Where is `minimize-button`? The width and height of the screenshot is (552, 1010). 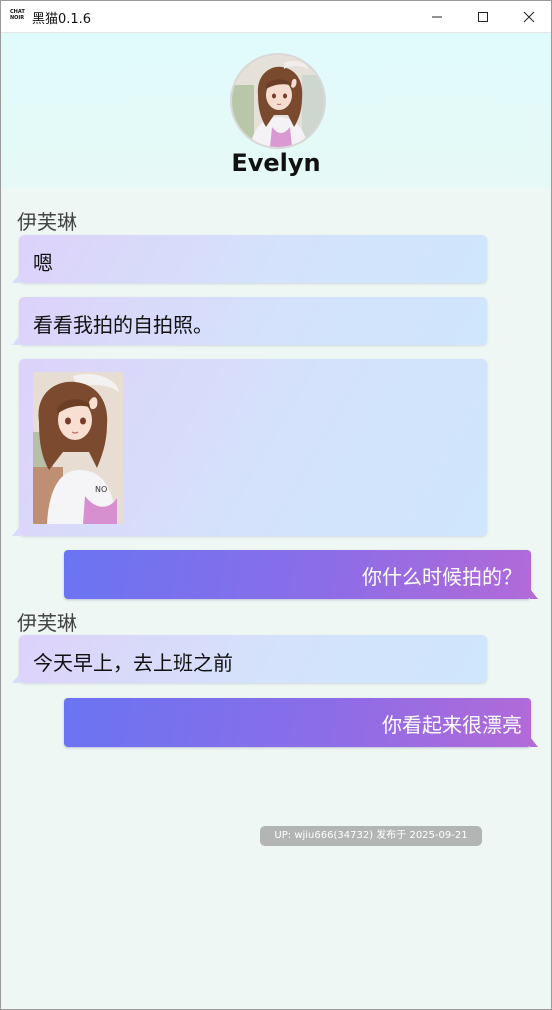
minimize-button is located at coordinates (437, 16).